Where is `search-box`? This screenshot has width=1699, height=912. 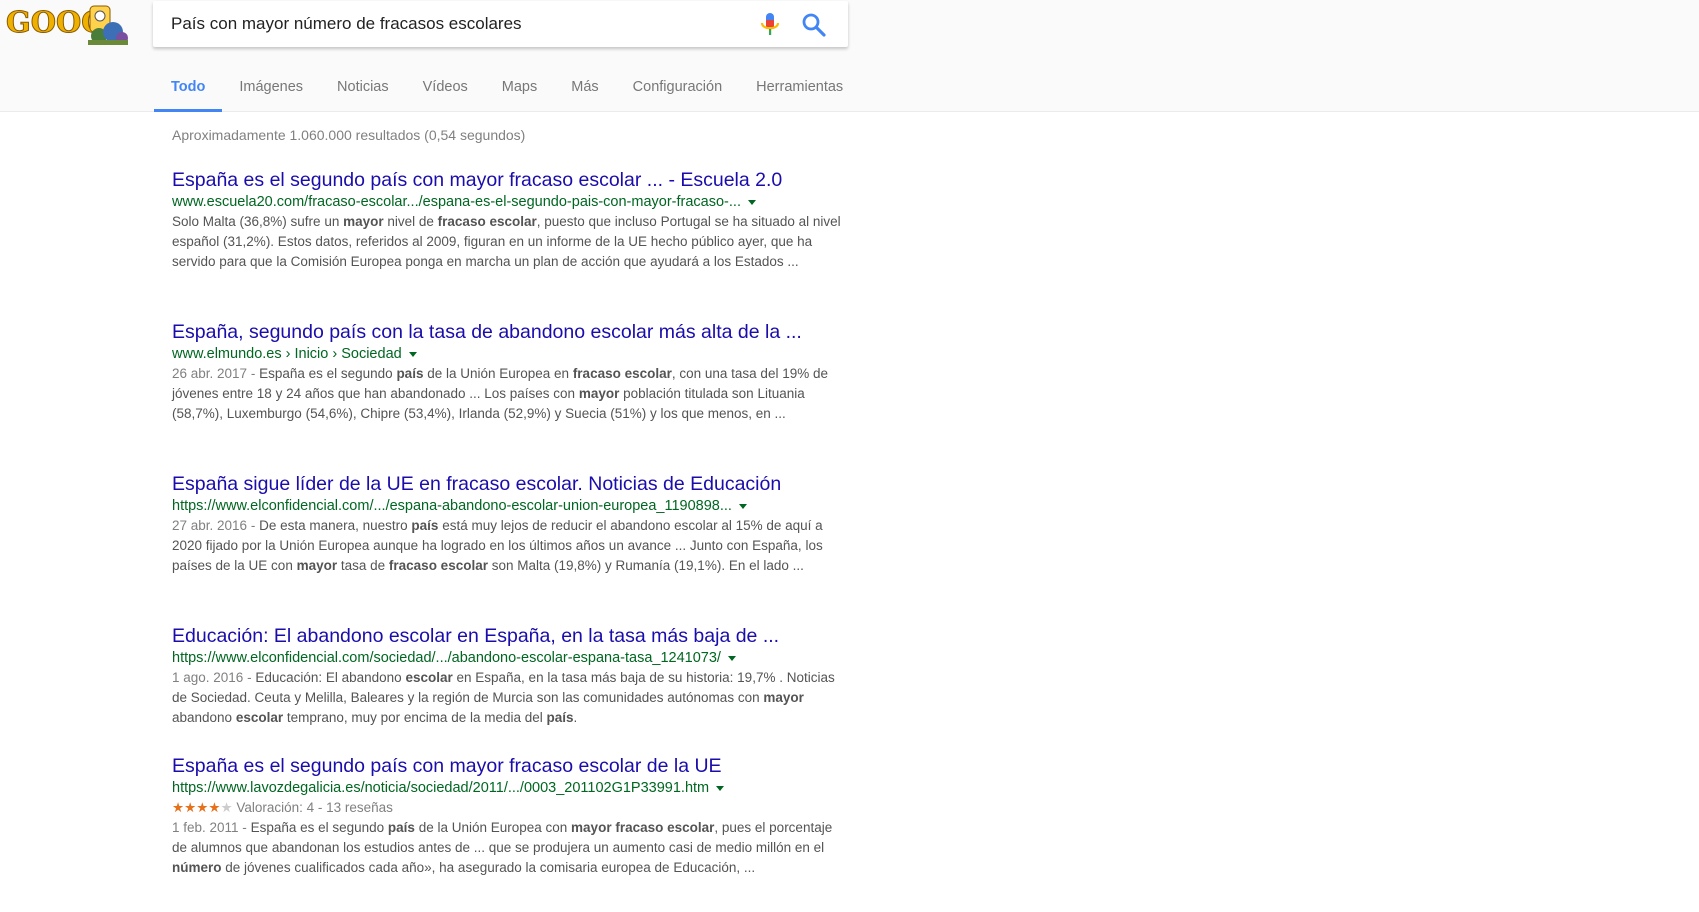 search-box is located at coordinates (500, 24).